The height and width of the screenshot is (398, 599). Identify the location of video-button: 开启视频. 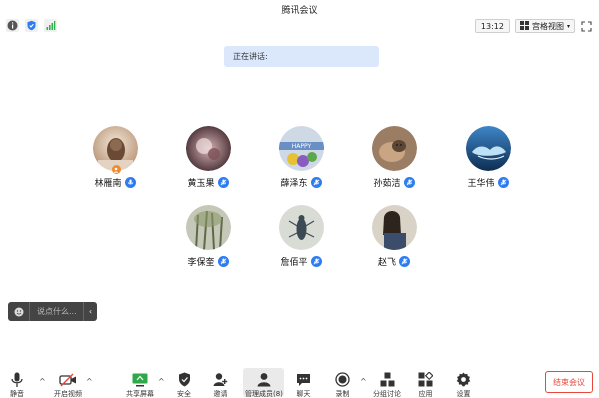
(68, 384).